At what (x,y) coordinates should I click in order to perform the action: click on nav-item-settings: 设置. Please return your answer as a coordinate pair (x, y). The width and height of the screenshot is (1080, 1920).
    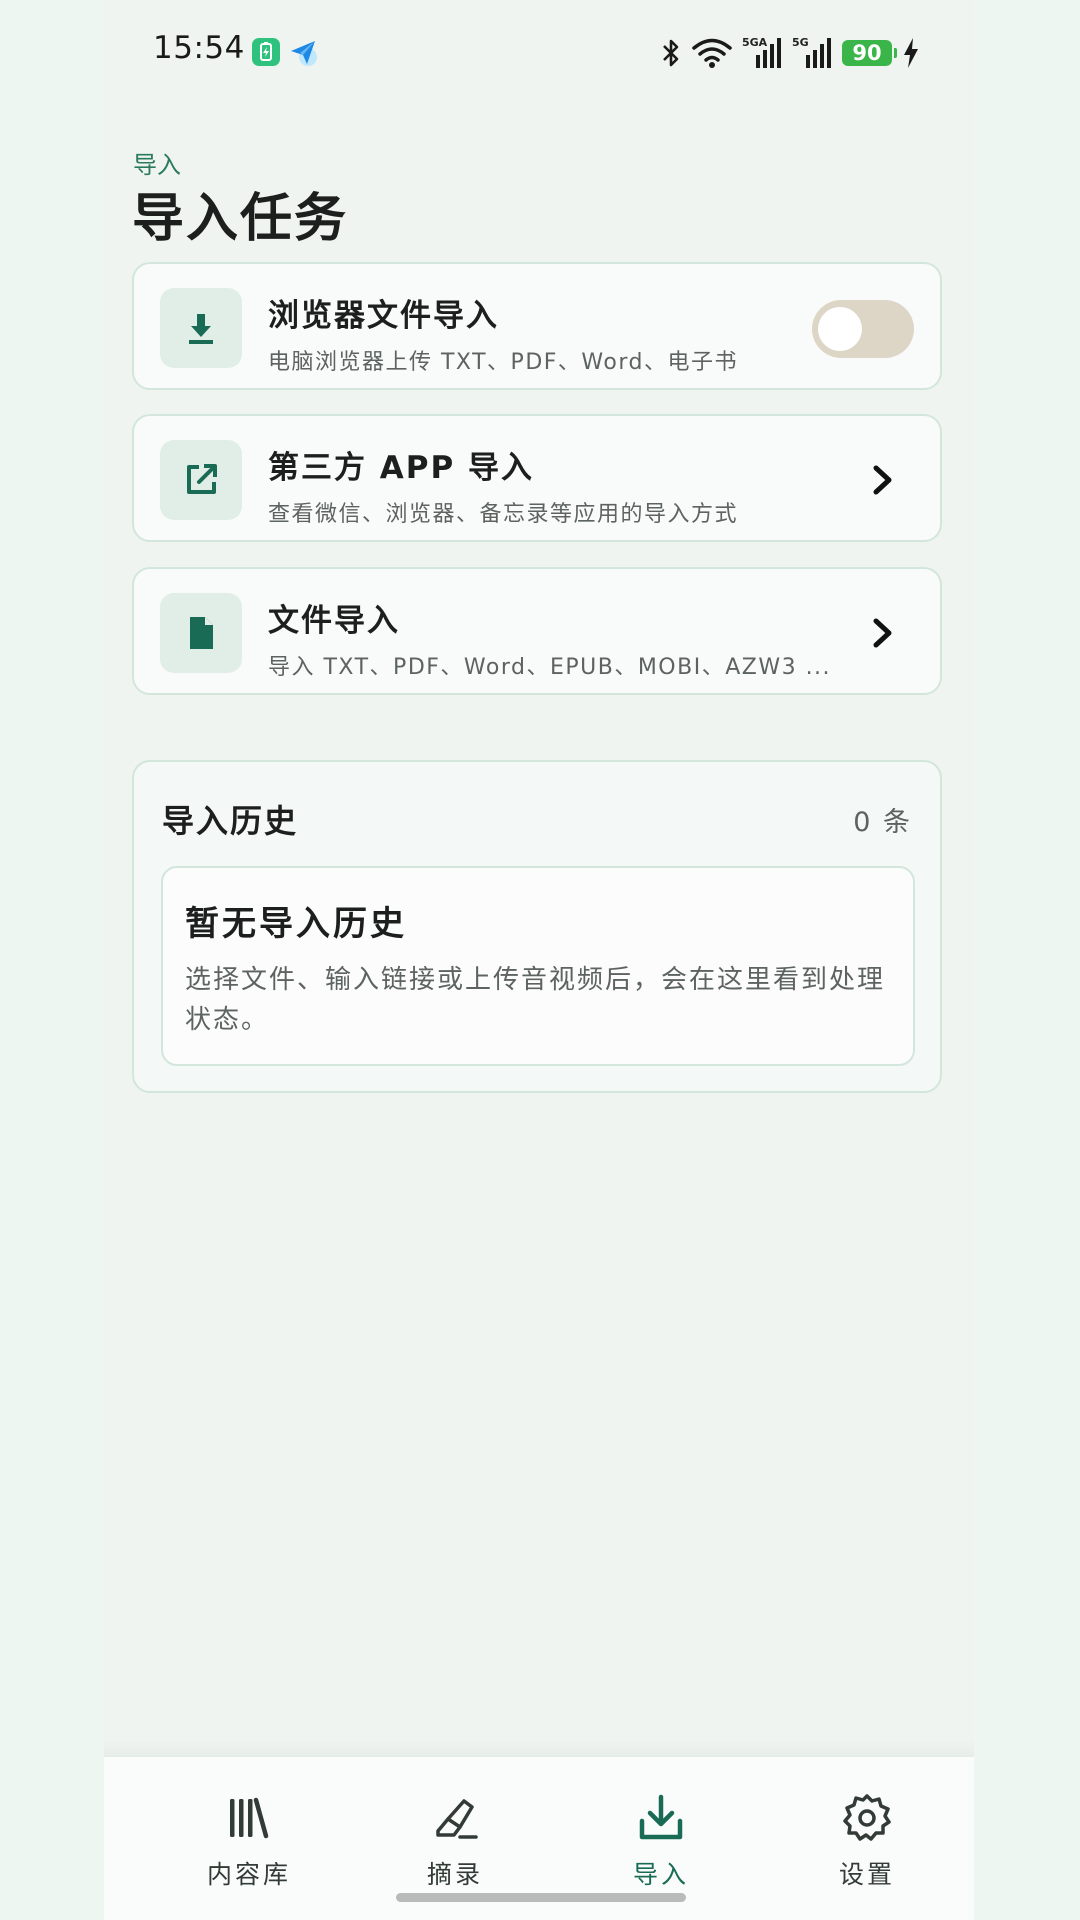
    Looking at the image, I should click on (867, 1843).